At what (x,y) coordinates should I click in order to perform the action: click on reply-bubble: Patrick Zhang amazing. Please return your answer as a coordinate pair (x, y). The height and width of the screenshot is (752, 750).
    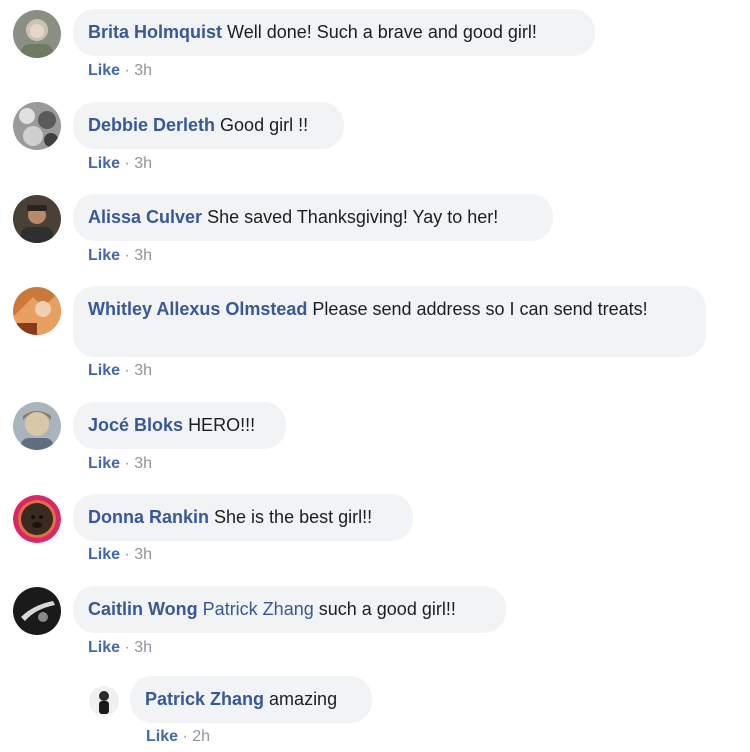
    Looking at the image, I should click on (251, 699).